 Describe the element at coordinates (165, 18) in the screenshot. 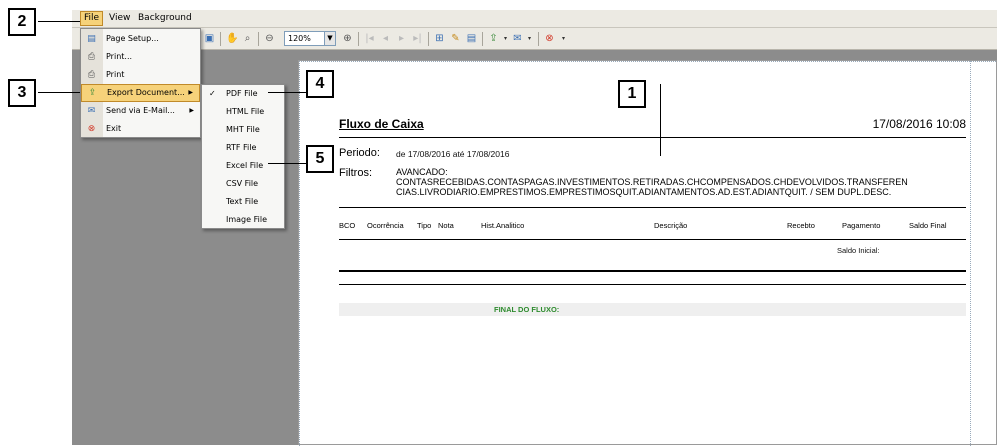

I see `menu-background: Background` at that location.